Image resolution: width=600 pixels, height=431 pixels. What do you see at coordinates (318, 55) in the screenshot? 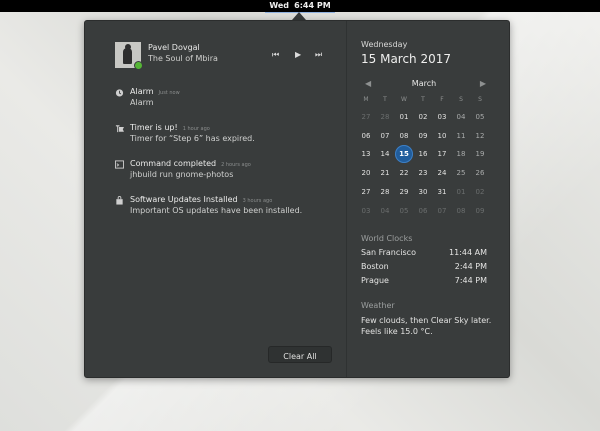
I see `next-track-icon: ⏭` at bounding box center [318, 55].